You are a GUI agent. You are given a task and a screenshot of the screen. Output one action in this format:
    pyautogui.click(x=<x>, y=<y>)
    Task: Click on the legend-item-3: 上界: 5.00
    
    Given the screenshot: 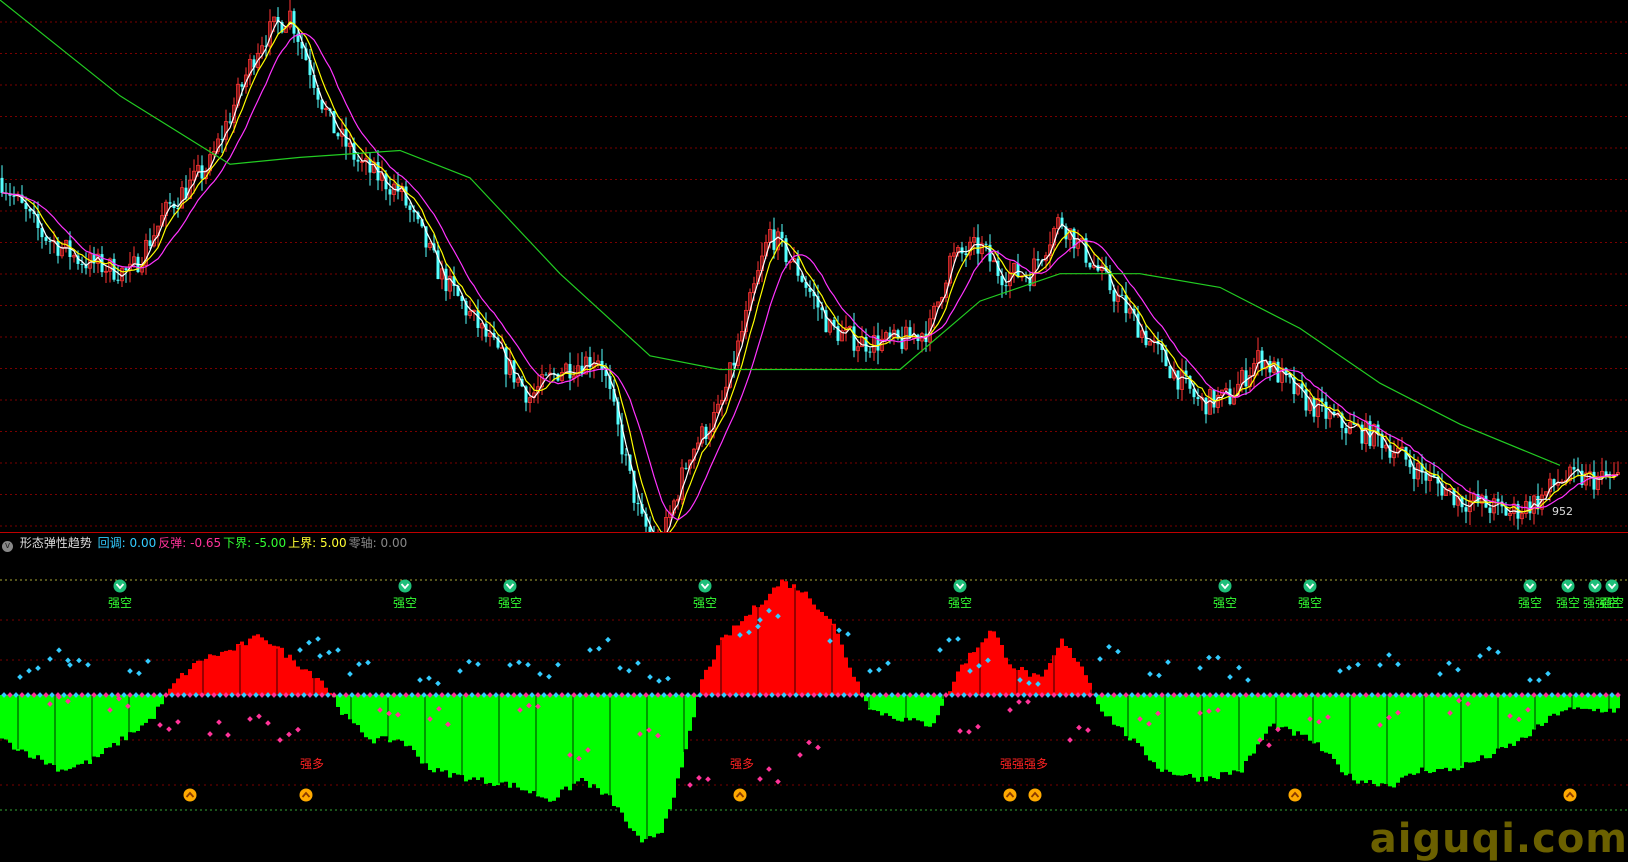 What is the action you would take?
    pyautogui.click(x=317, y=543)
    